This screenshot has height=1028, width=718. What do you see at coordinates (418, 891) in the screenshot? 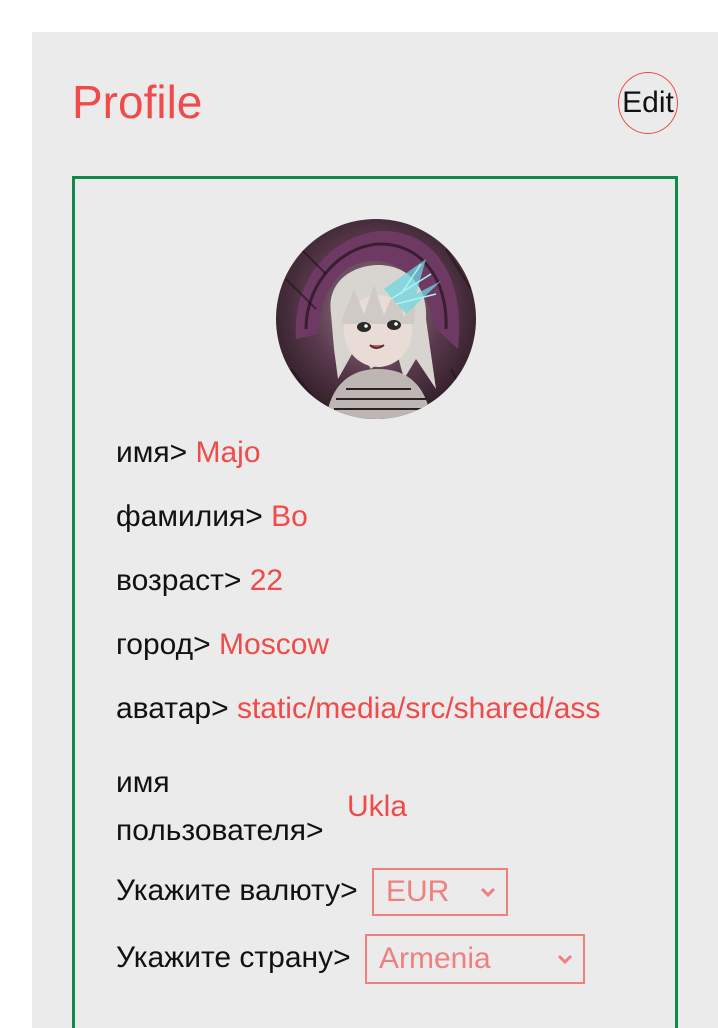
I see `currency-selected: EUR` at bounding box center [418, 891].